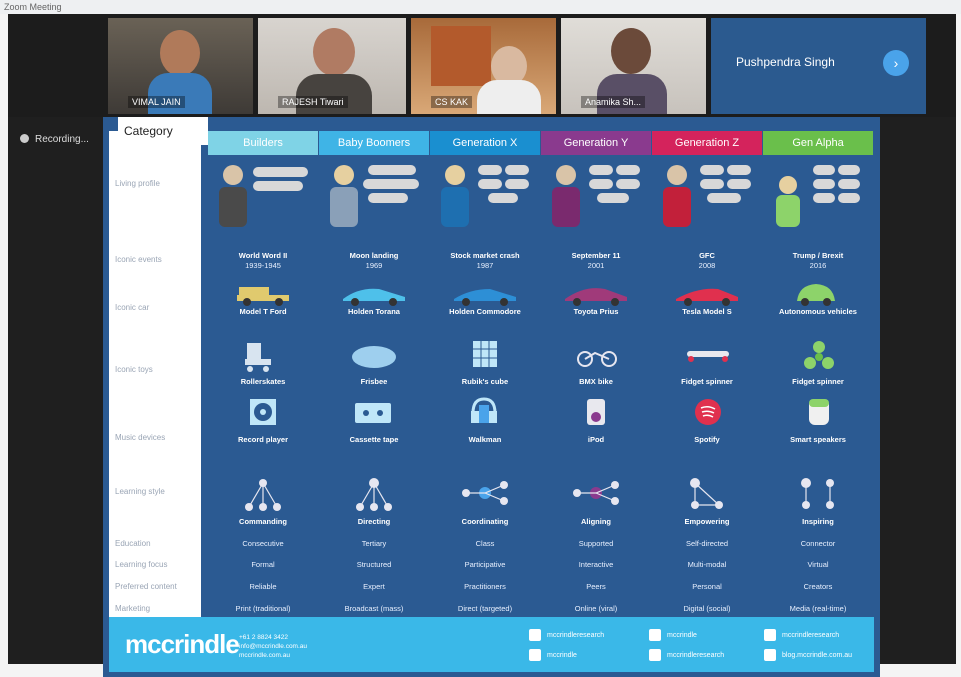 The image size is (961, 677). What do you see at coordinates (140, 437) in the screenshot?
I see `row-label: Music devices` at bounding box center [140, 437].